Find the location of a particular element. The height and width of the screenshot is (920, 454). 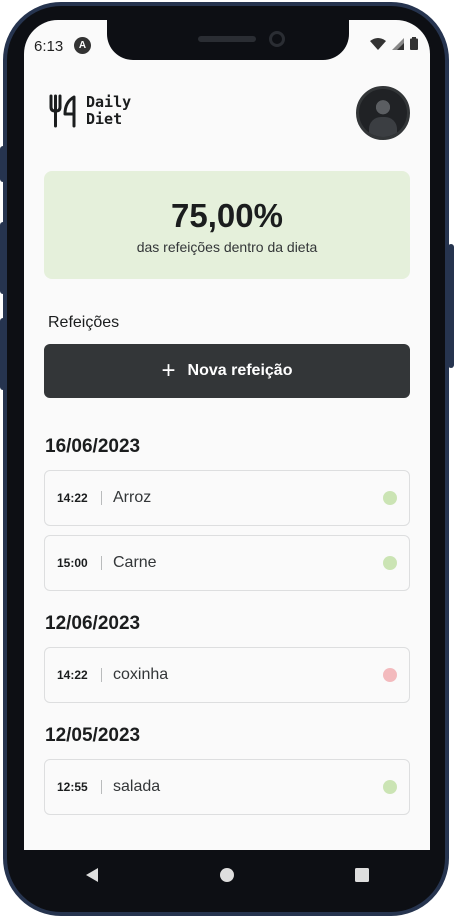

front-camera is located at coordinates (277, 39).